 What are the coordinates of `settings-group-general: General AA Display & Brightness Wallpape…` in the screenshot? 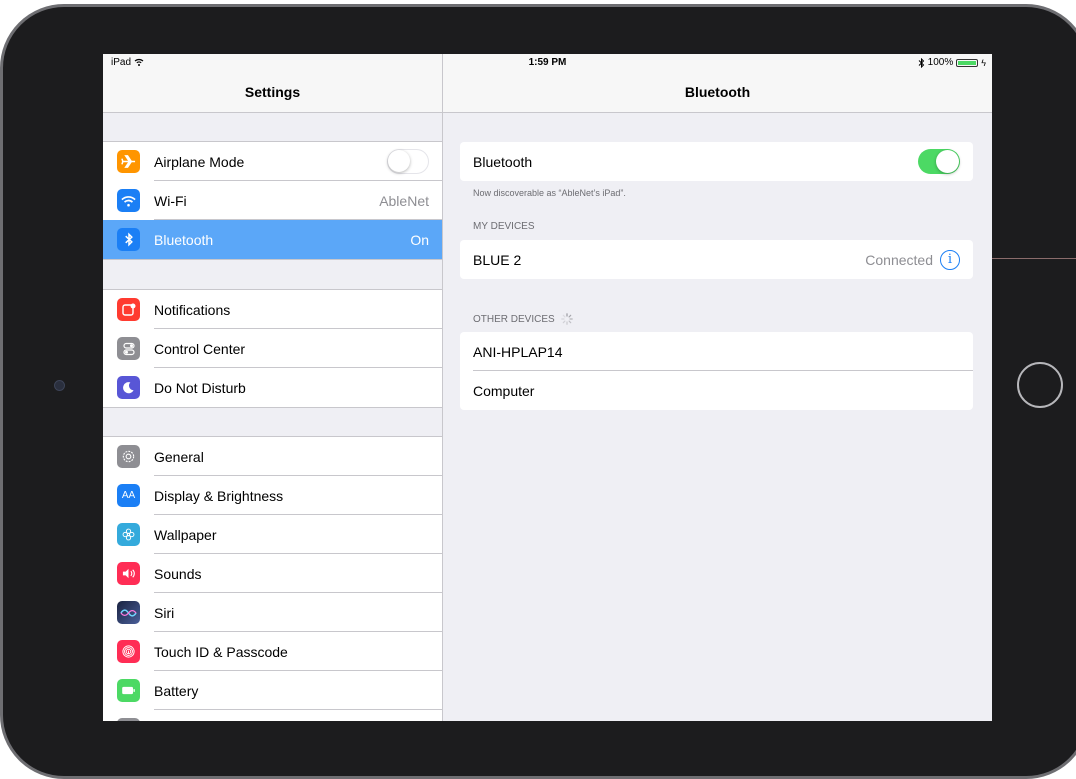 It's located at (272, 578).